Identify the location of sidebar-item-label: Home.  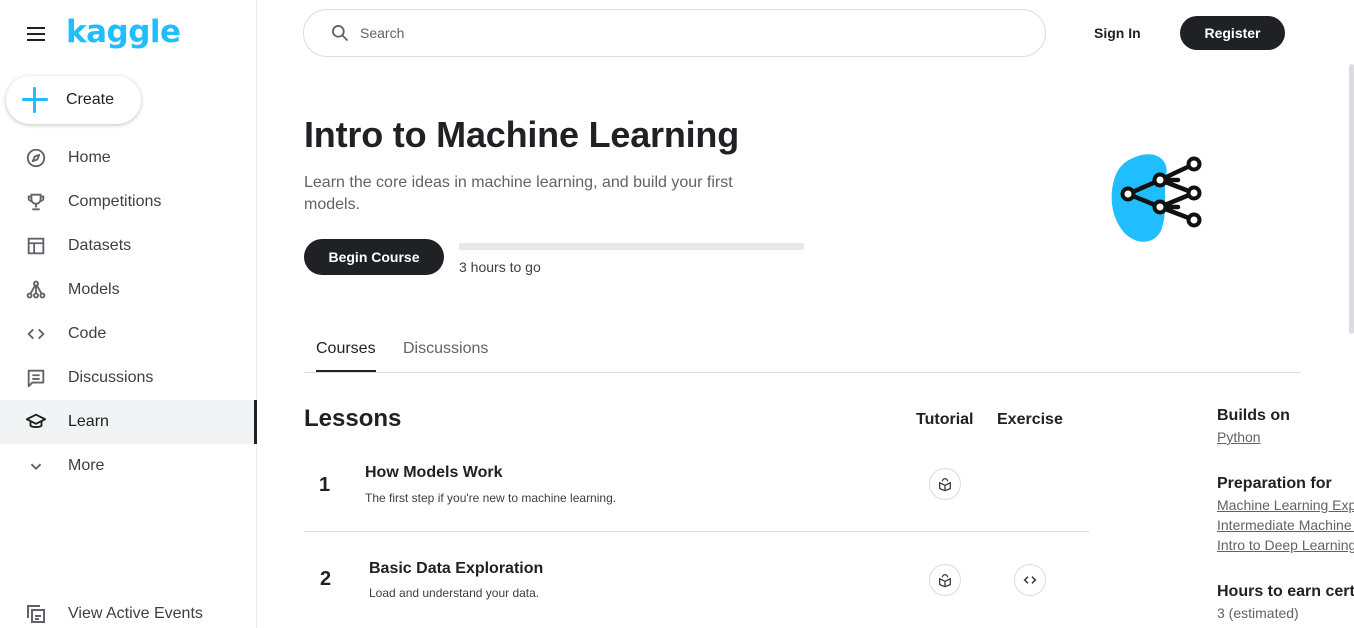
(89, 157).